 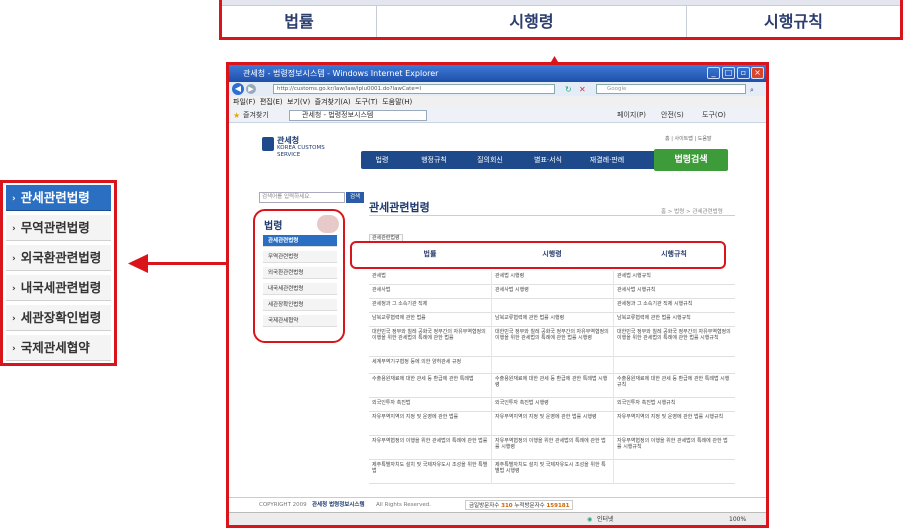 I want to click on callout-item-domestic-tax-laws: › 내국세관련법령, so click(x=58, y=288).